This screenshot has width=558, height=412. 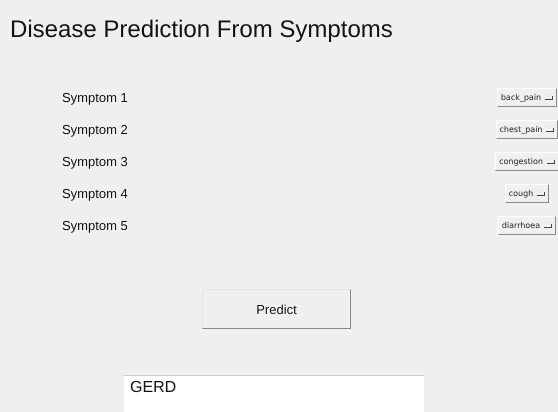 What do you see at coordinates (95, 193) in the screenshot?
I see `symptom-label: Symptom 4` at bounding box center [95, 193].